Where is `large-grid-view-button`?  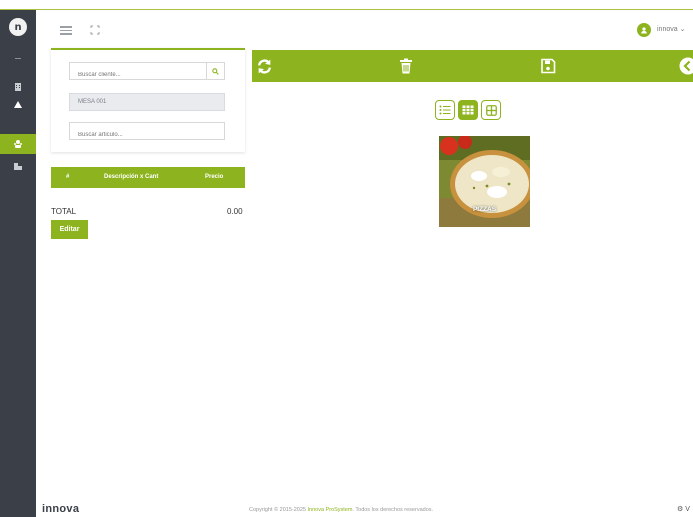
large-grid-view-button is located at coordinates (491, 110).